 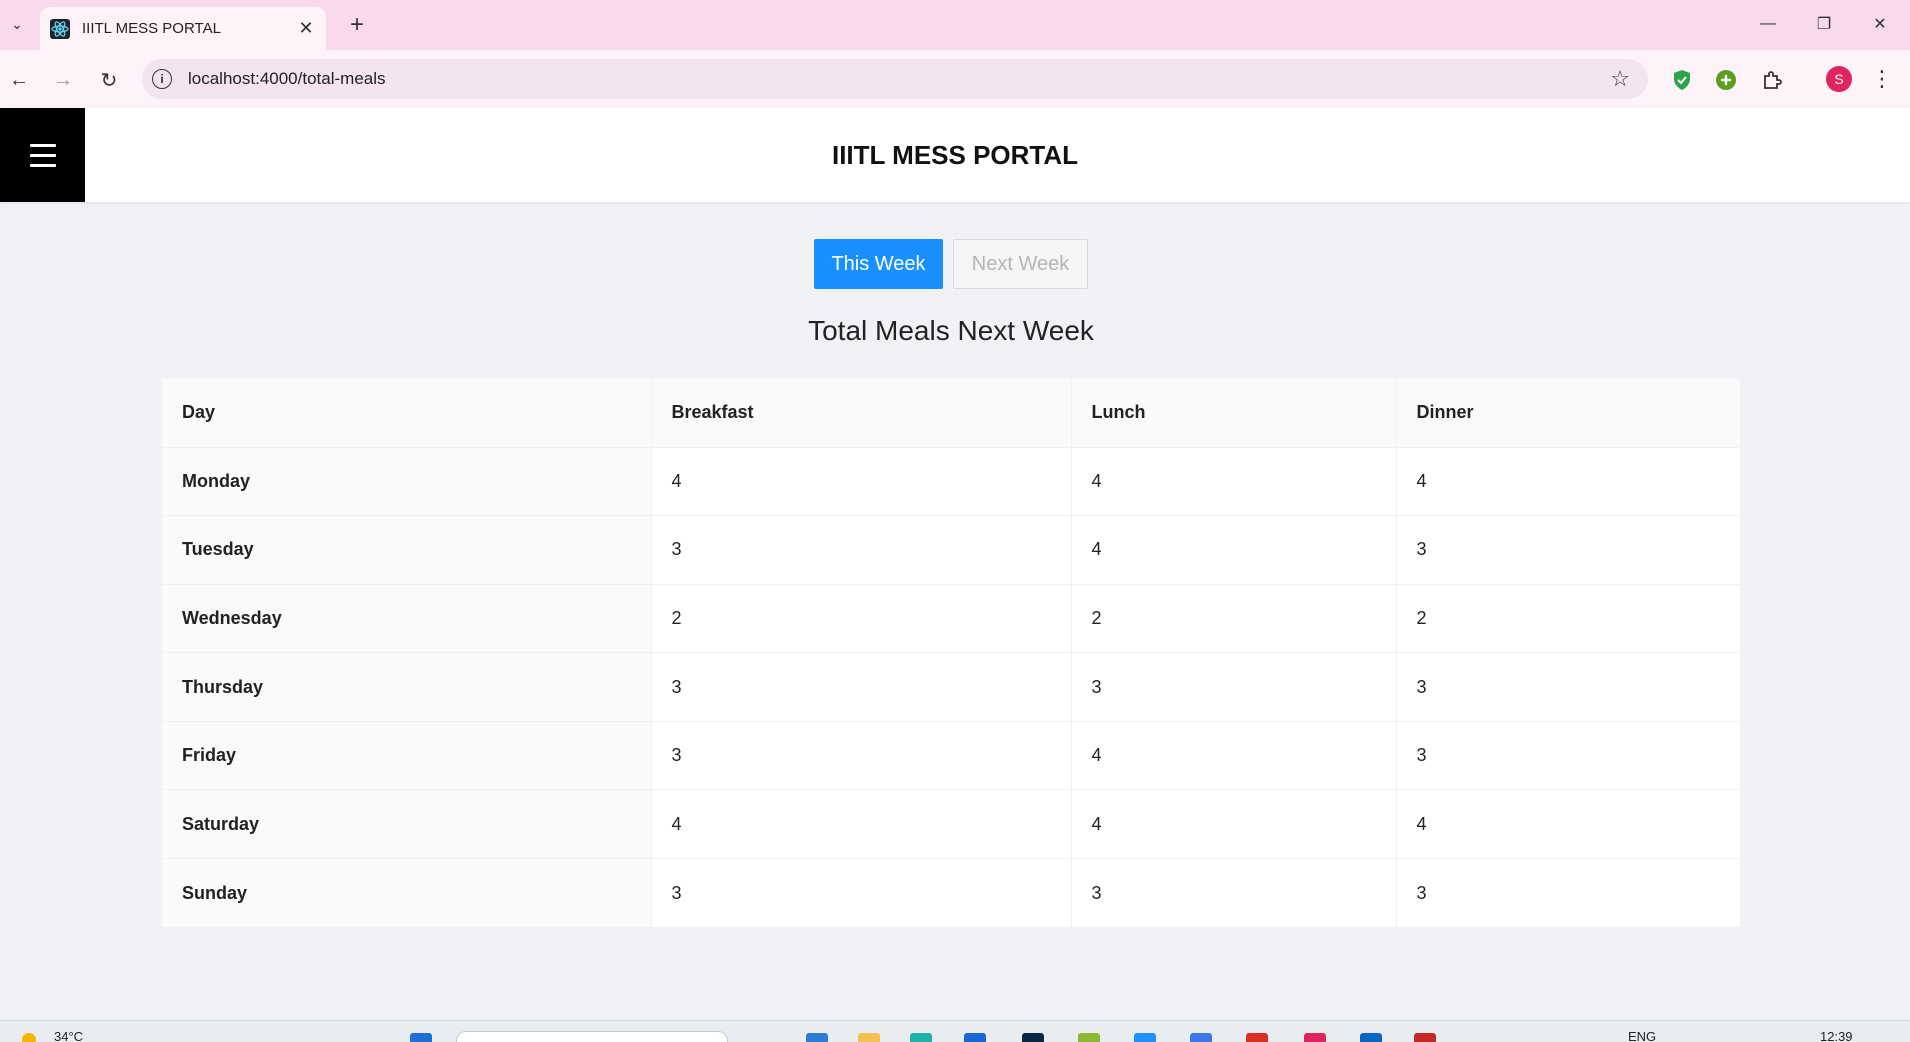 I want to click on day-cell: Tuesday, so click(x=407, y=550).